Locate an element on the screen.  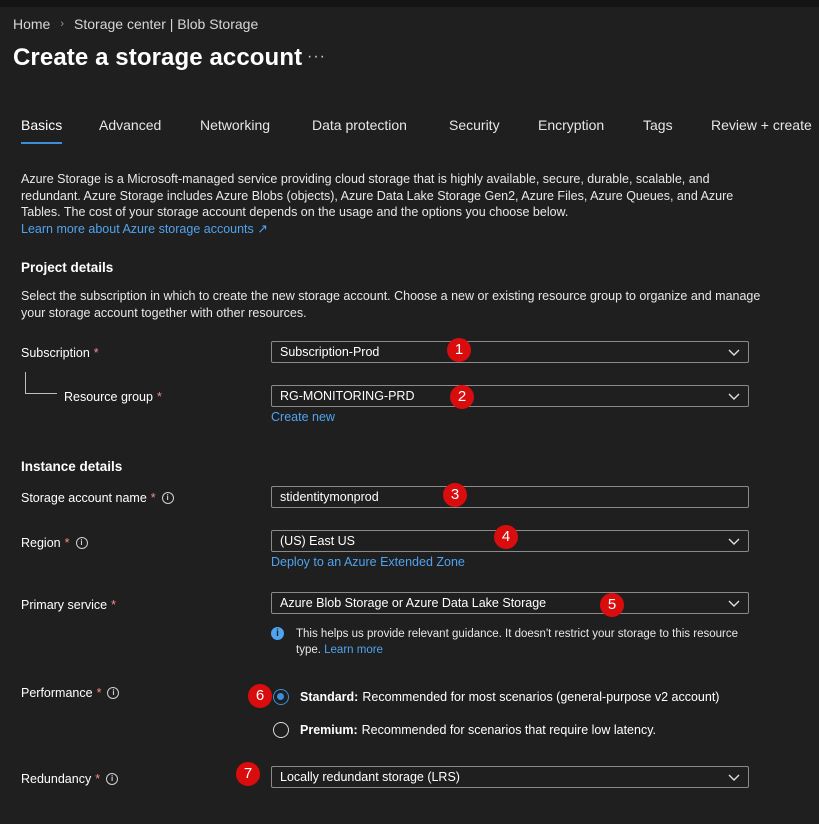
region-value: (US) East US is located at coordinates (318, 541).